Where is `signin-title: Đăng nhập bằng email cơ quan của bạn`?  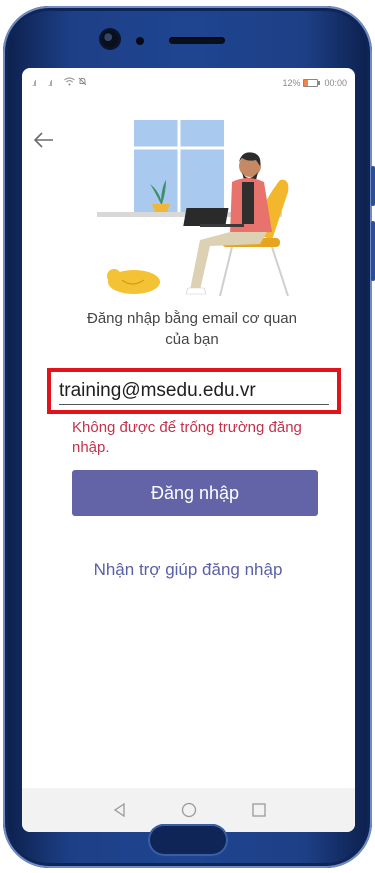
signin-title: Đăng nhập bằng email cơ quan của bạn is located at coordinates (192, 329).